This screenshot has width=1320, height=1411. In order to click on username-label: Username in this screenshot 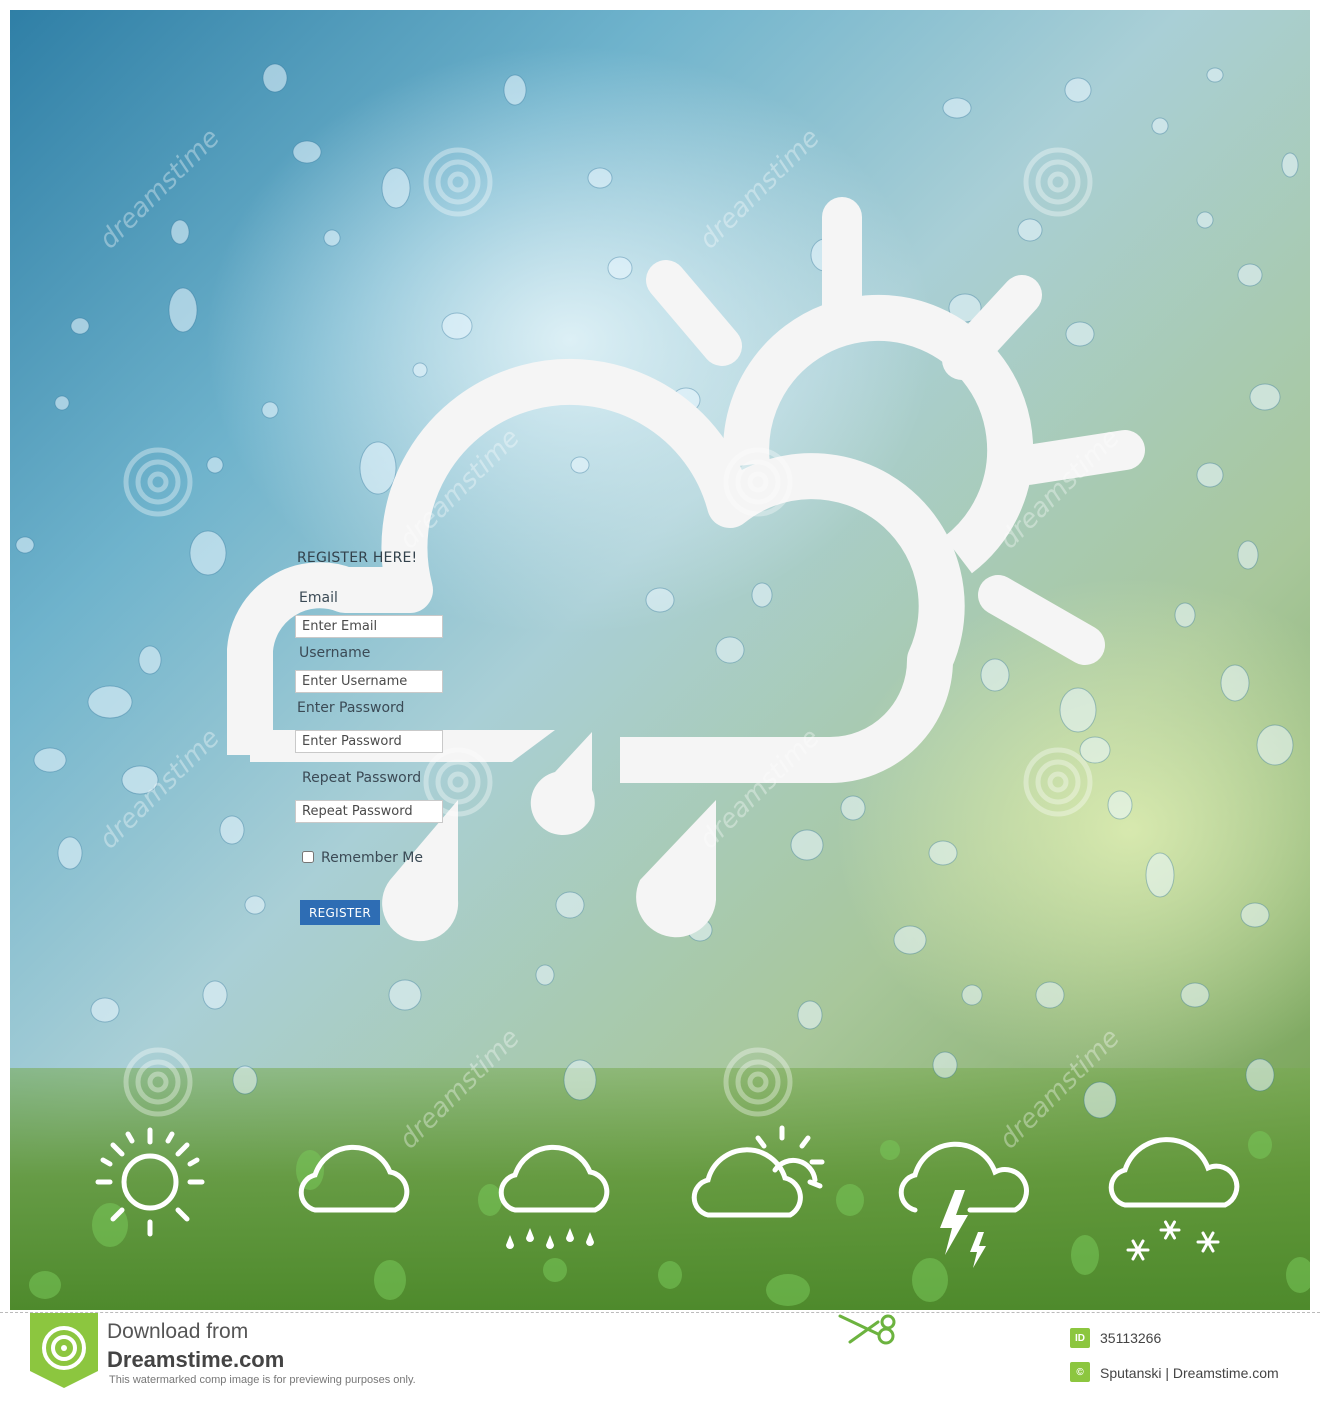, I will do `click(335, 653)`.